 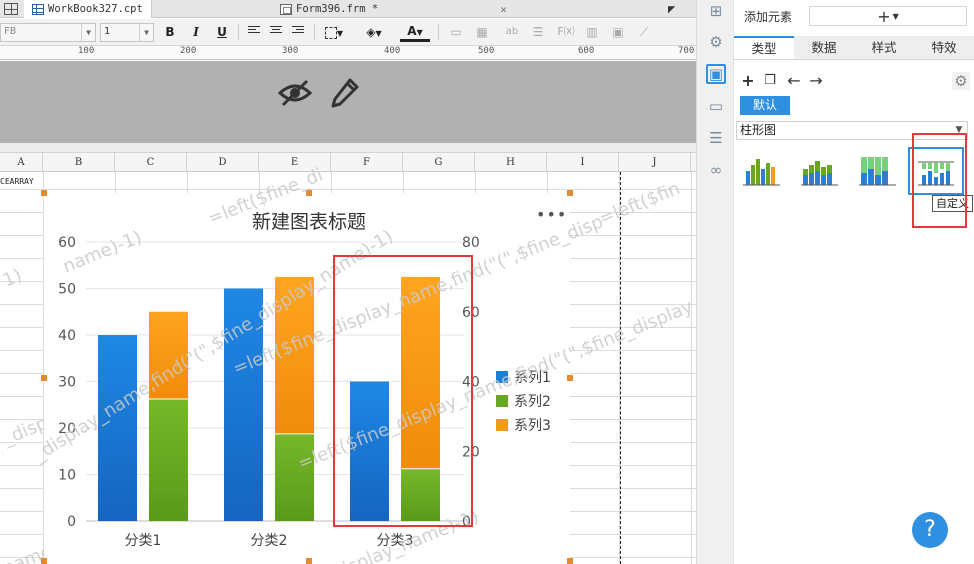 What do you see at coordinates (269, 541) in the screenshot?
I see `x-axis-category-label: 分类2` at bounding box center [269, 541].